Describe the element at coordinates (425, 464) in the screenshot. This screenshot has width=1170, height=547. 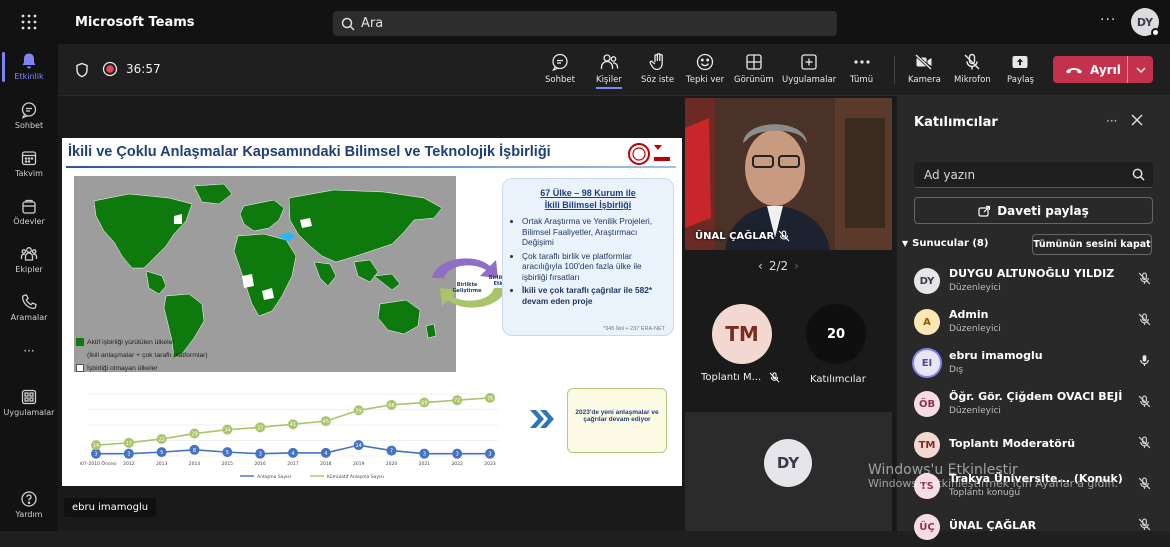
I see `x-tick-label: 2021` at that location.